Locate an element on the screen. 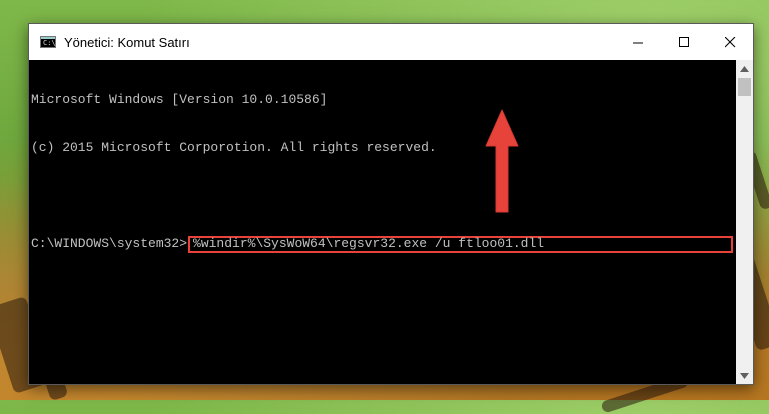 The width and height of the screenshot is (769, 414). maximize-icon is located at coordinates (683, 41).